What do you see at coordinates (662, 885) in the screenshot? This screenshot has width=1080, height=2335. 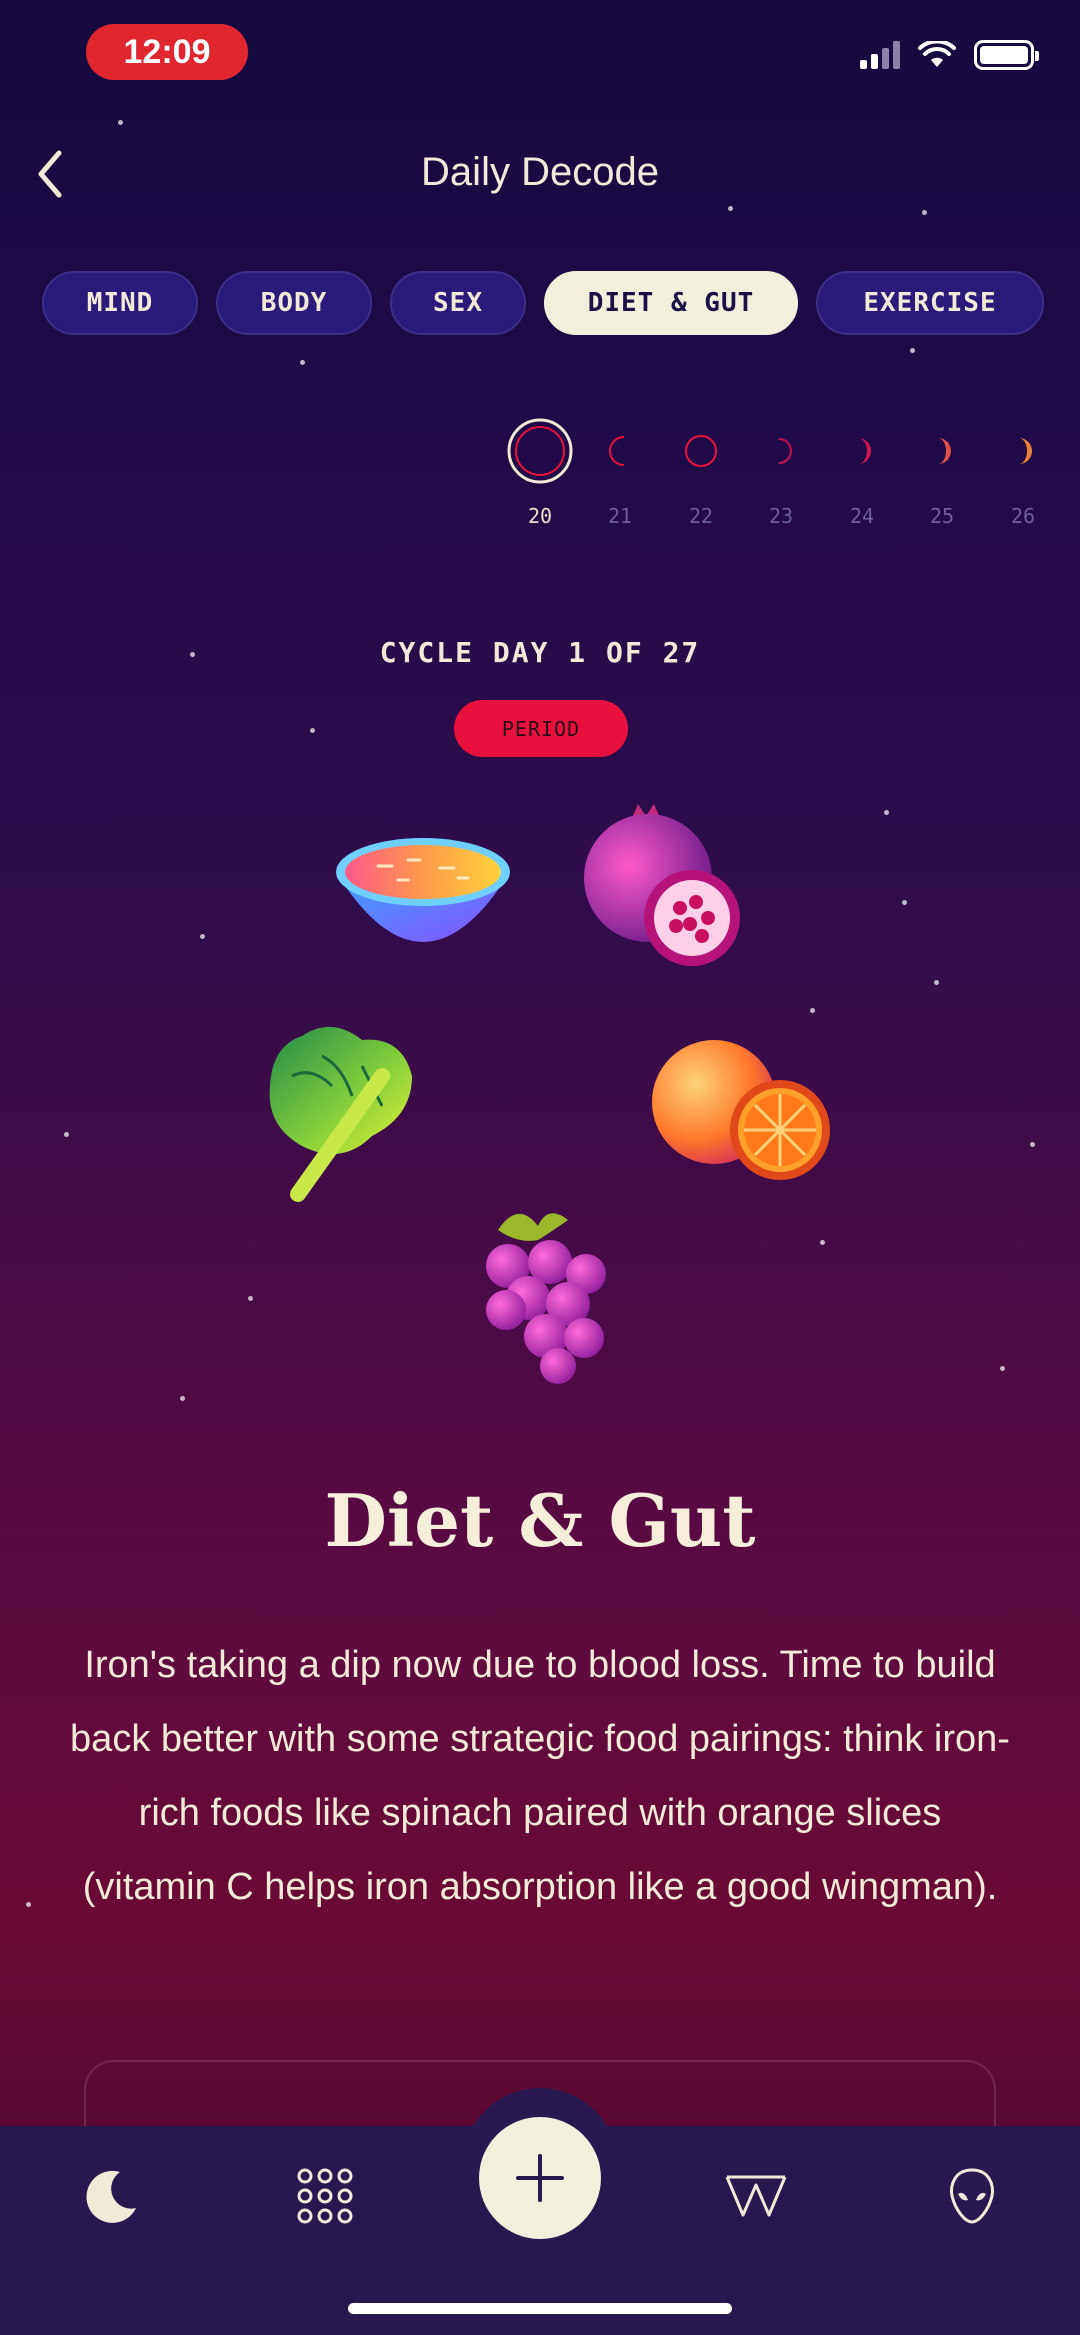 I see `pomegranate-icon` at bounding box center [662, 885].